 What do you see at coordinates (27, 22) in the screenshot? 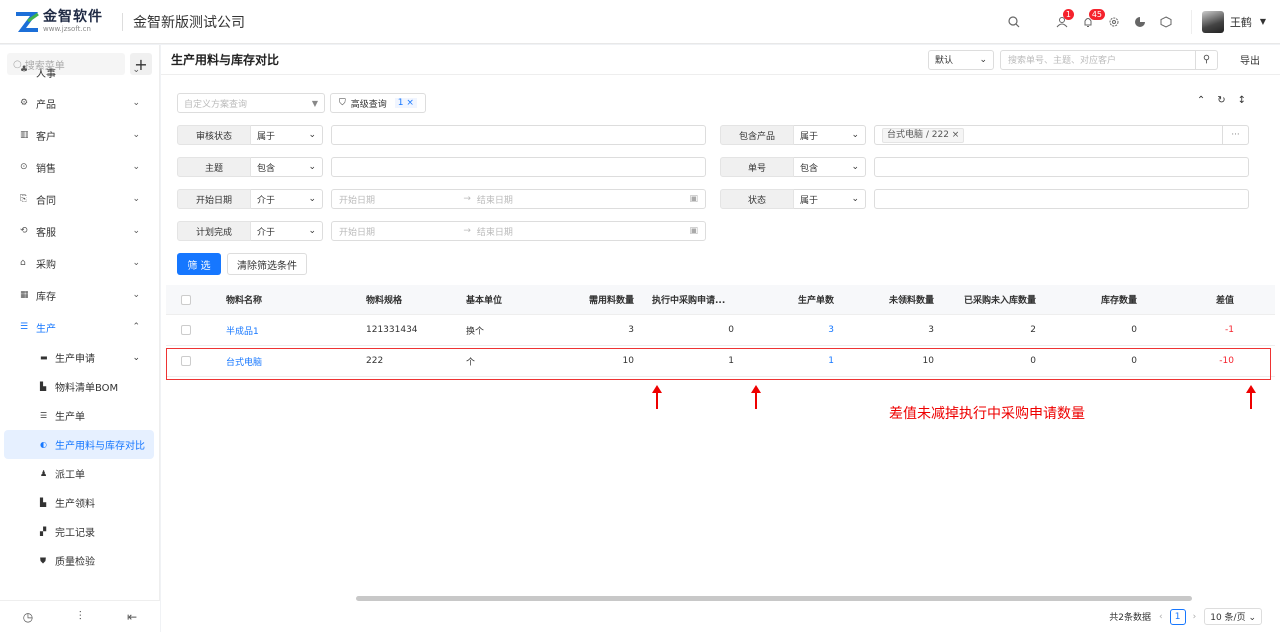
I see `logo-icon` at bounding box center [27, 22].